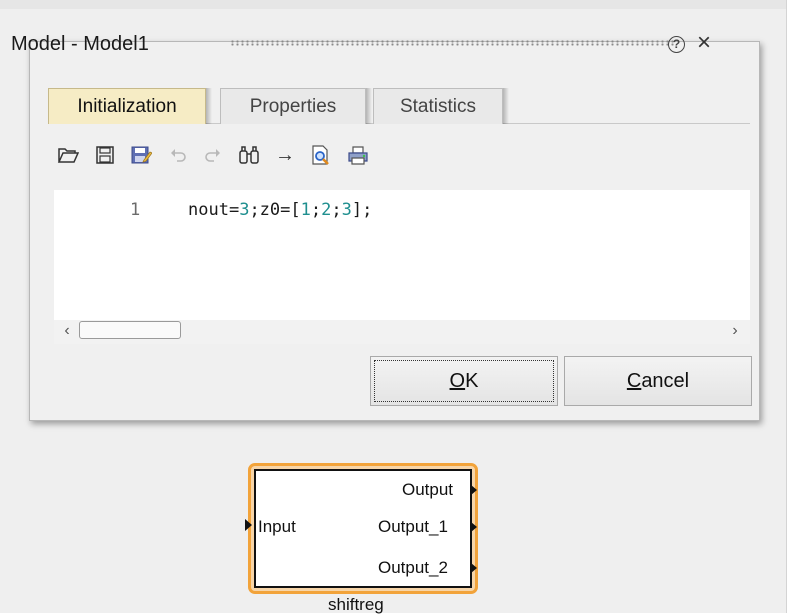  Describe the element at coordinates (452, 43) in the screenshot. I see `drag-grip` at that location.